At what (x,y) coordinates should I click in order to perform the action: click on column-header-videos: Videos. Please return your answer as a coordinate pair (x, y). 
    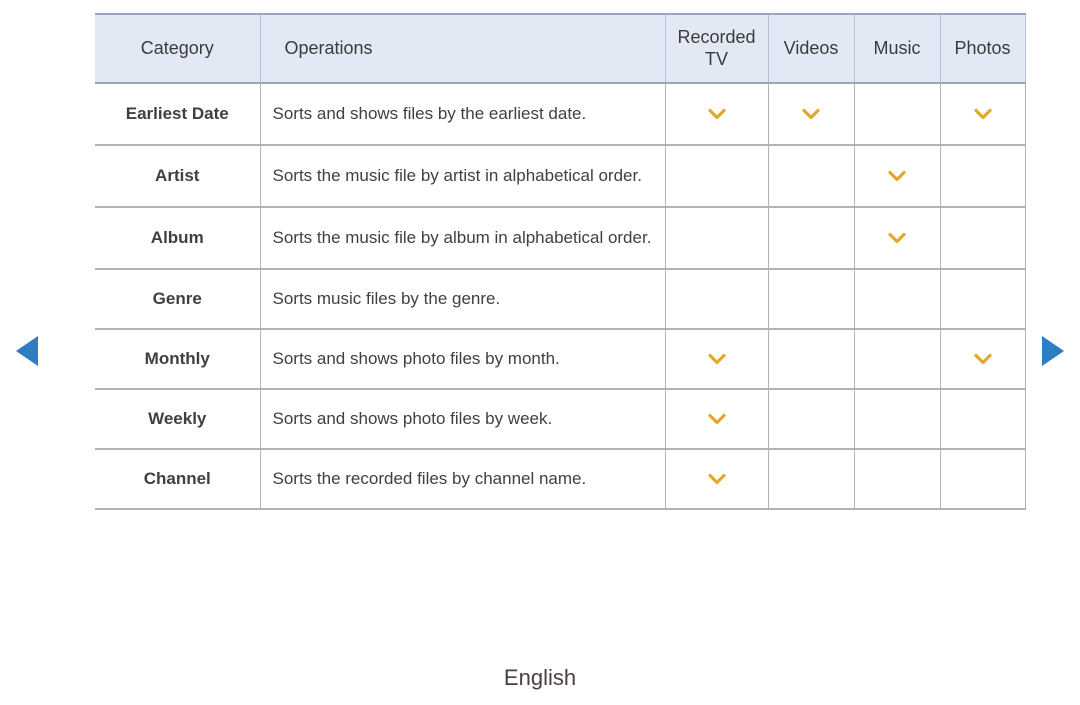
    Looking at the image, I should click on (810, 48).